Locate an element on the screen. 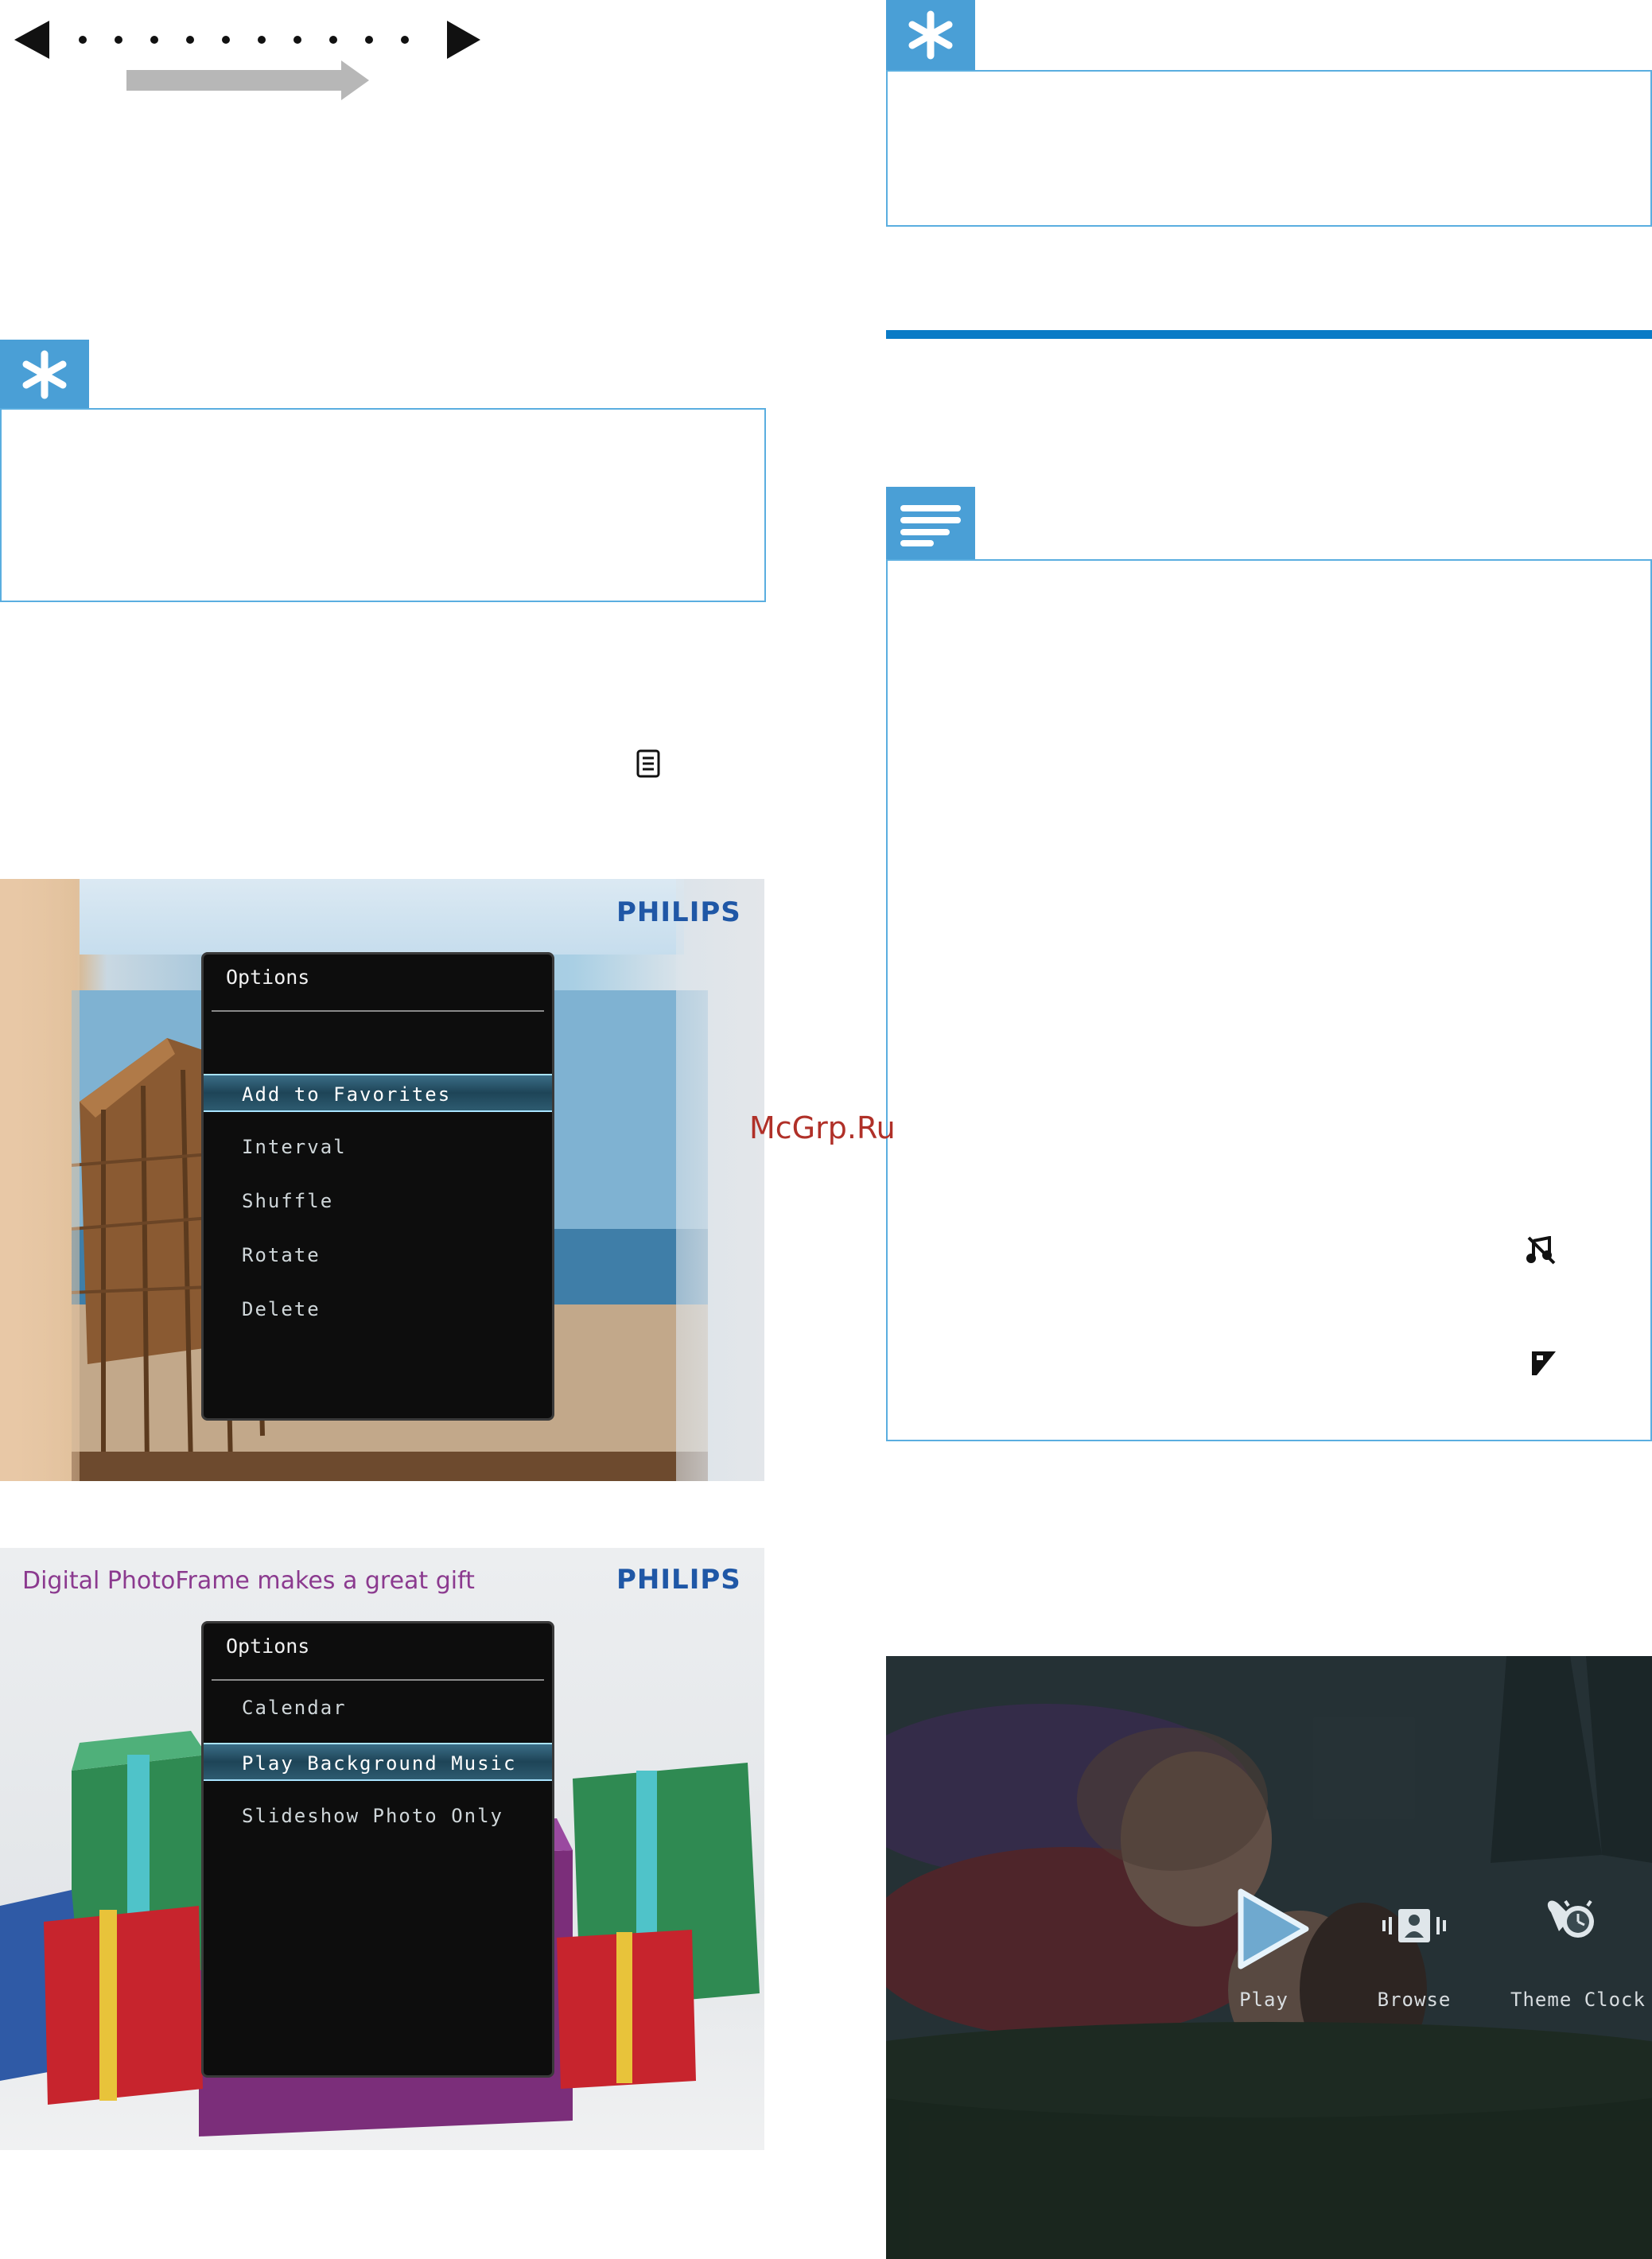 This screenshot has width=1652, height=2259. home-item-label-play: Play is located at coordinates (1264, 2000).